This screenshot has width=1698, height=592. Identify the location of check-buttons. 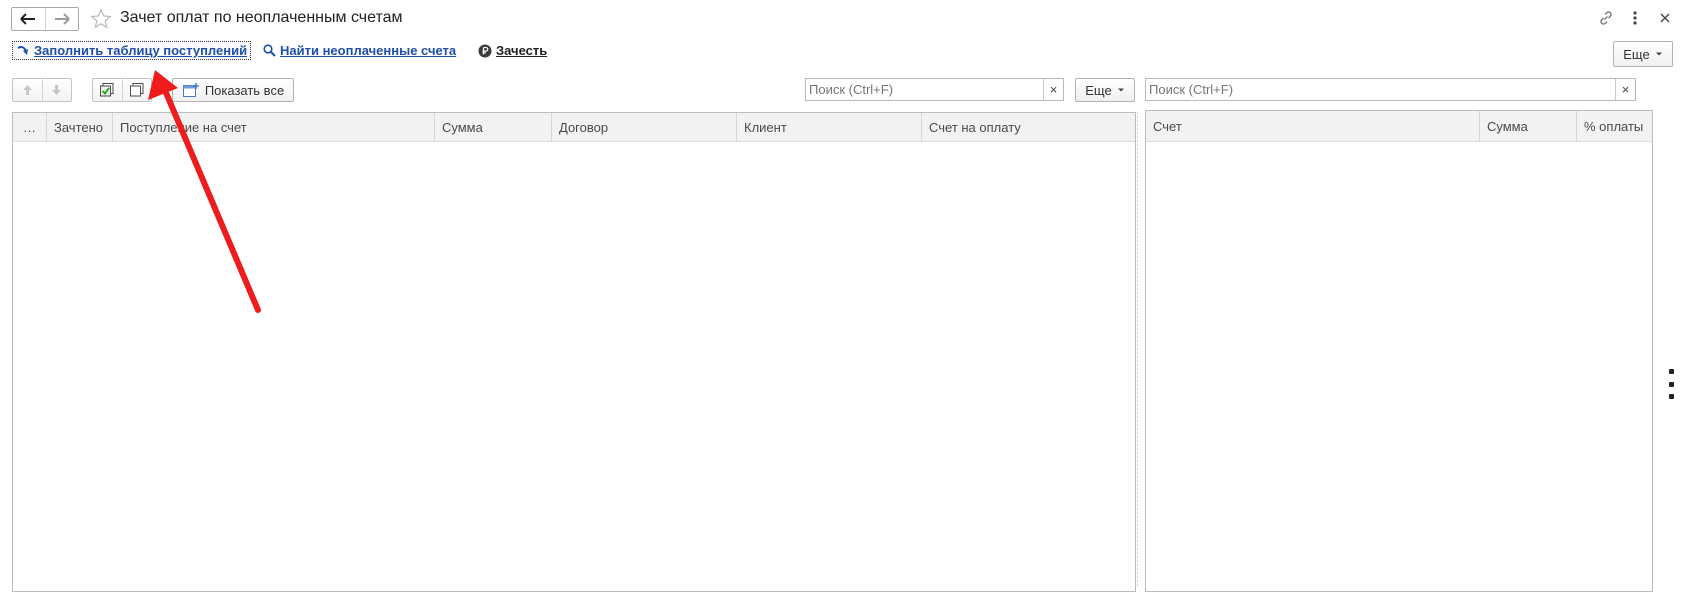
(122, 90).